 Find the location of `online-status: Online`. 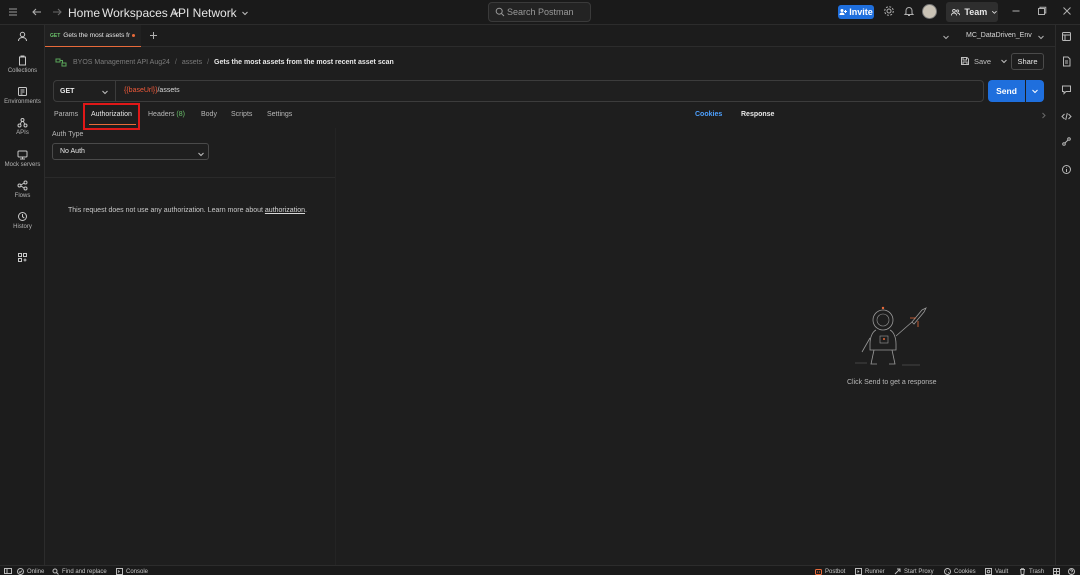

online-status: Online is located at coordinates (30, 571).